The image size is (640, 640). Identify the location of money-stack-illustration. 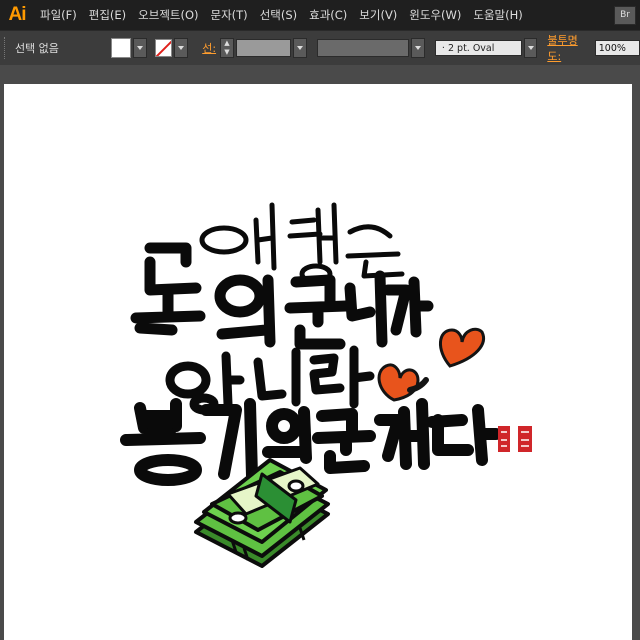
(262, 513).